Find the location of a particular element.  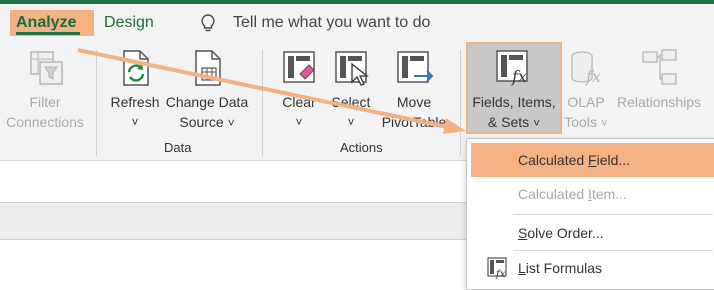

tell-me-text: Tell me what you want to do is located at coordinates (332, 22).